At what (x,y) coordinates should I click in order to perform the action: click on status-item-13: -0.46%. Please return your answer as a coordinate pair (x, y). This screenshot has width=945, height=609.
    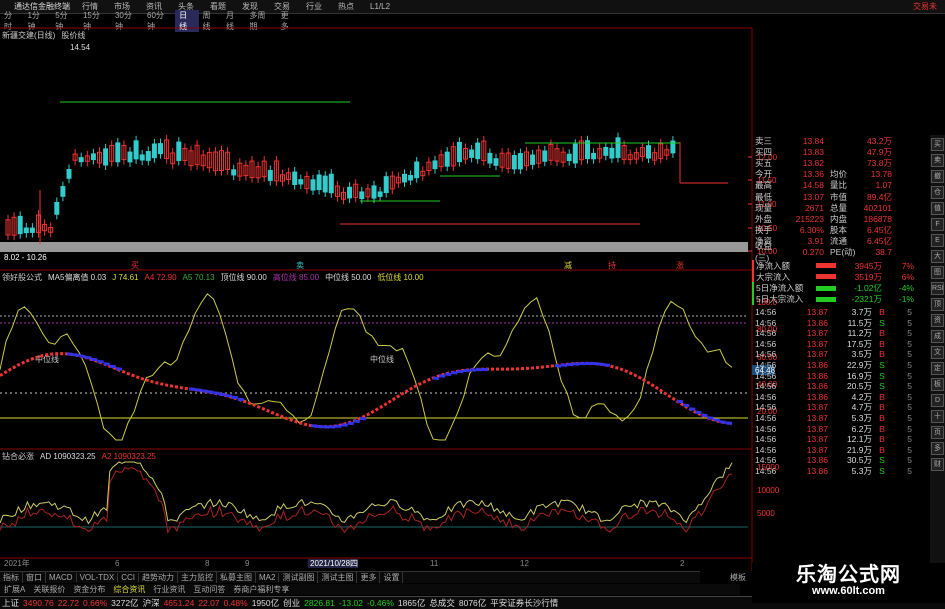
    Looking at the image, I should click on (380, 603).